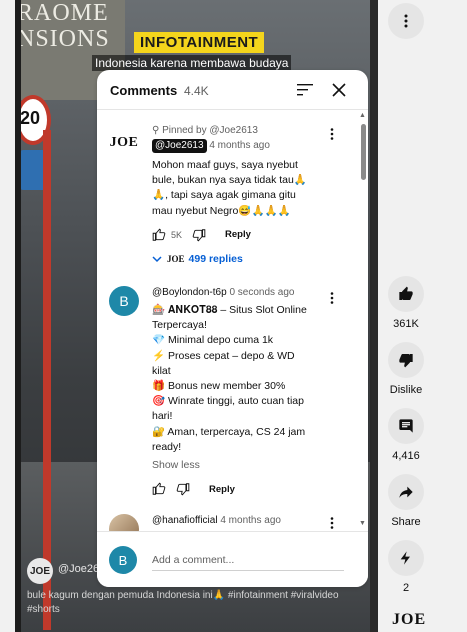 The height and width of the screenshot is (632, 467). What do you see at coordinates (177, 234) in the screenshot?
I see `comment-like-count: 5K` at bounding box center [177, 234].